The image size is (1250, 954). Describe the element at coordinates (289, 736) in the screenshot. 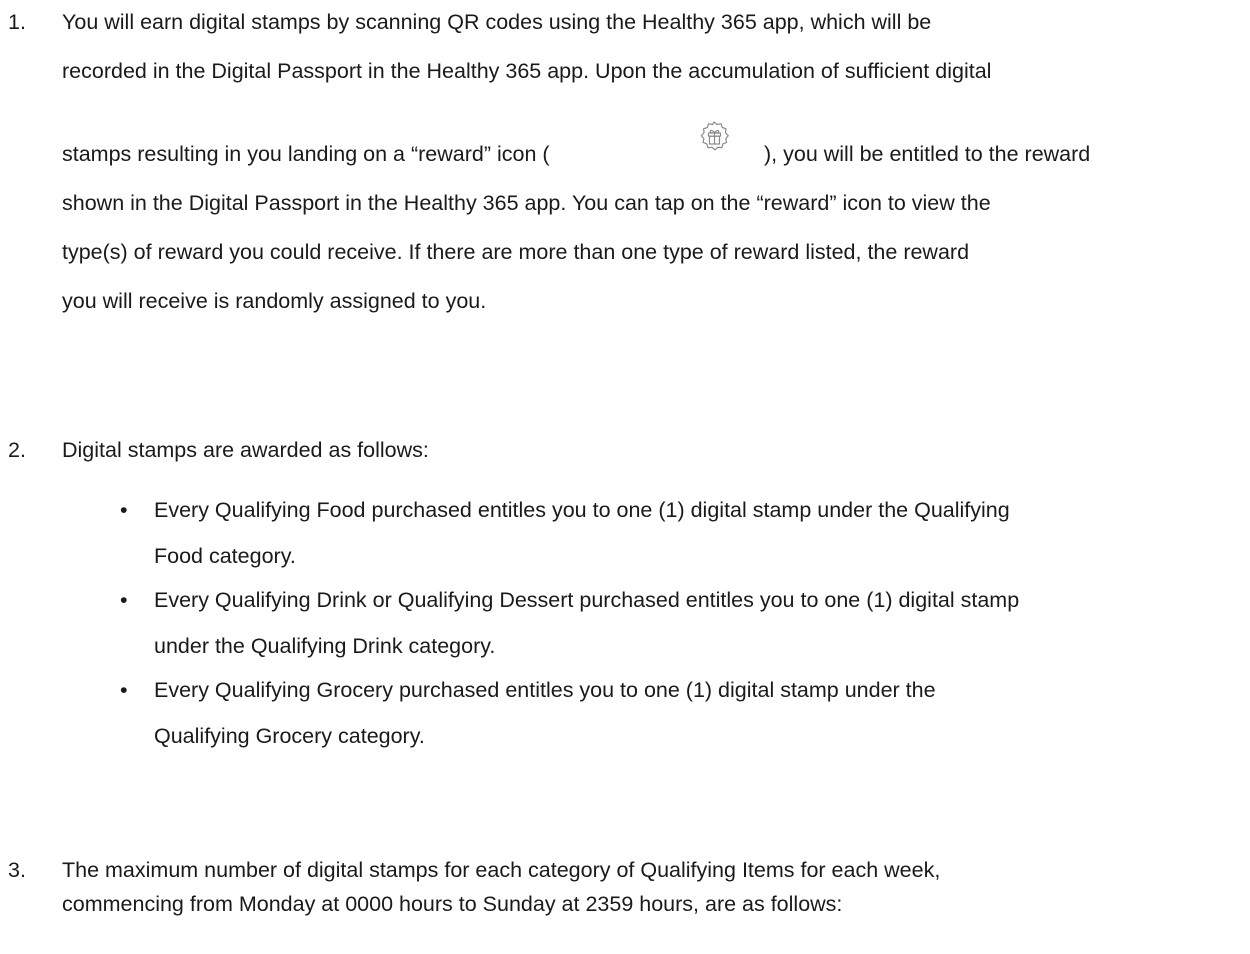

I see `text-line: Qualifying Grocery category.` at that location.